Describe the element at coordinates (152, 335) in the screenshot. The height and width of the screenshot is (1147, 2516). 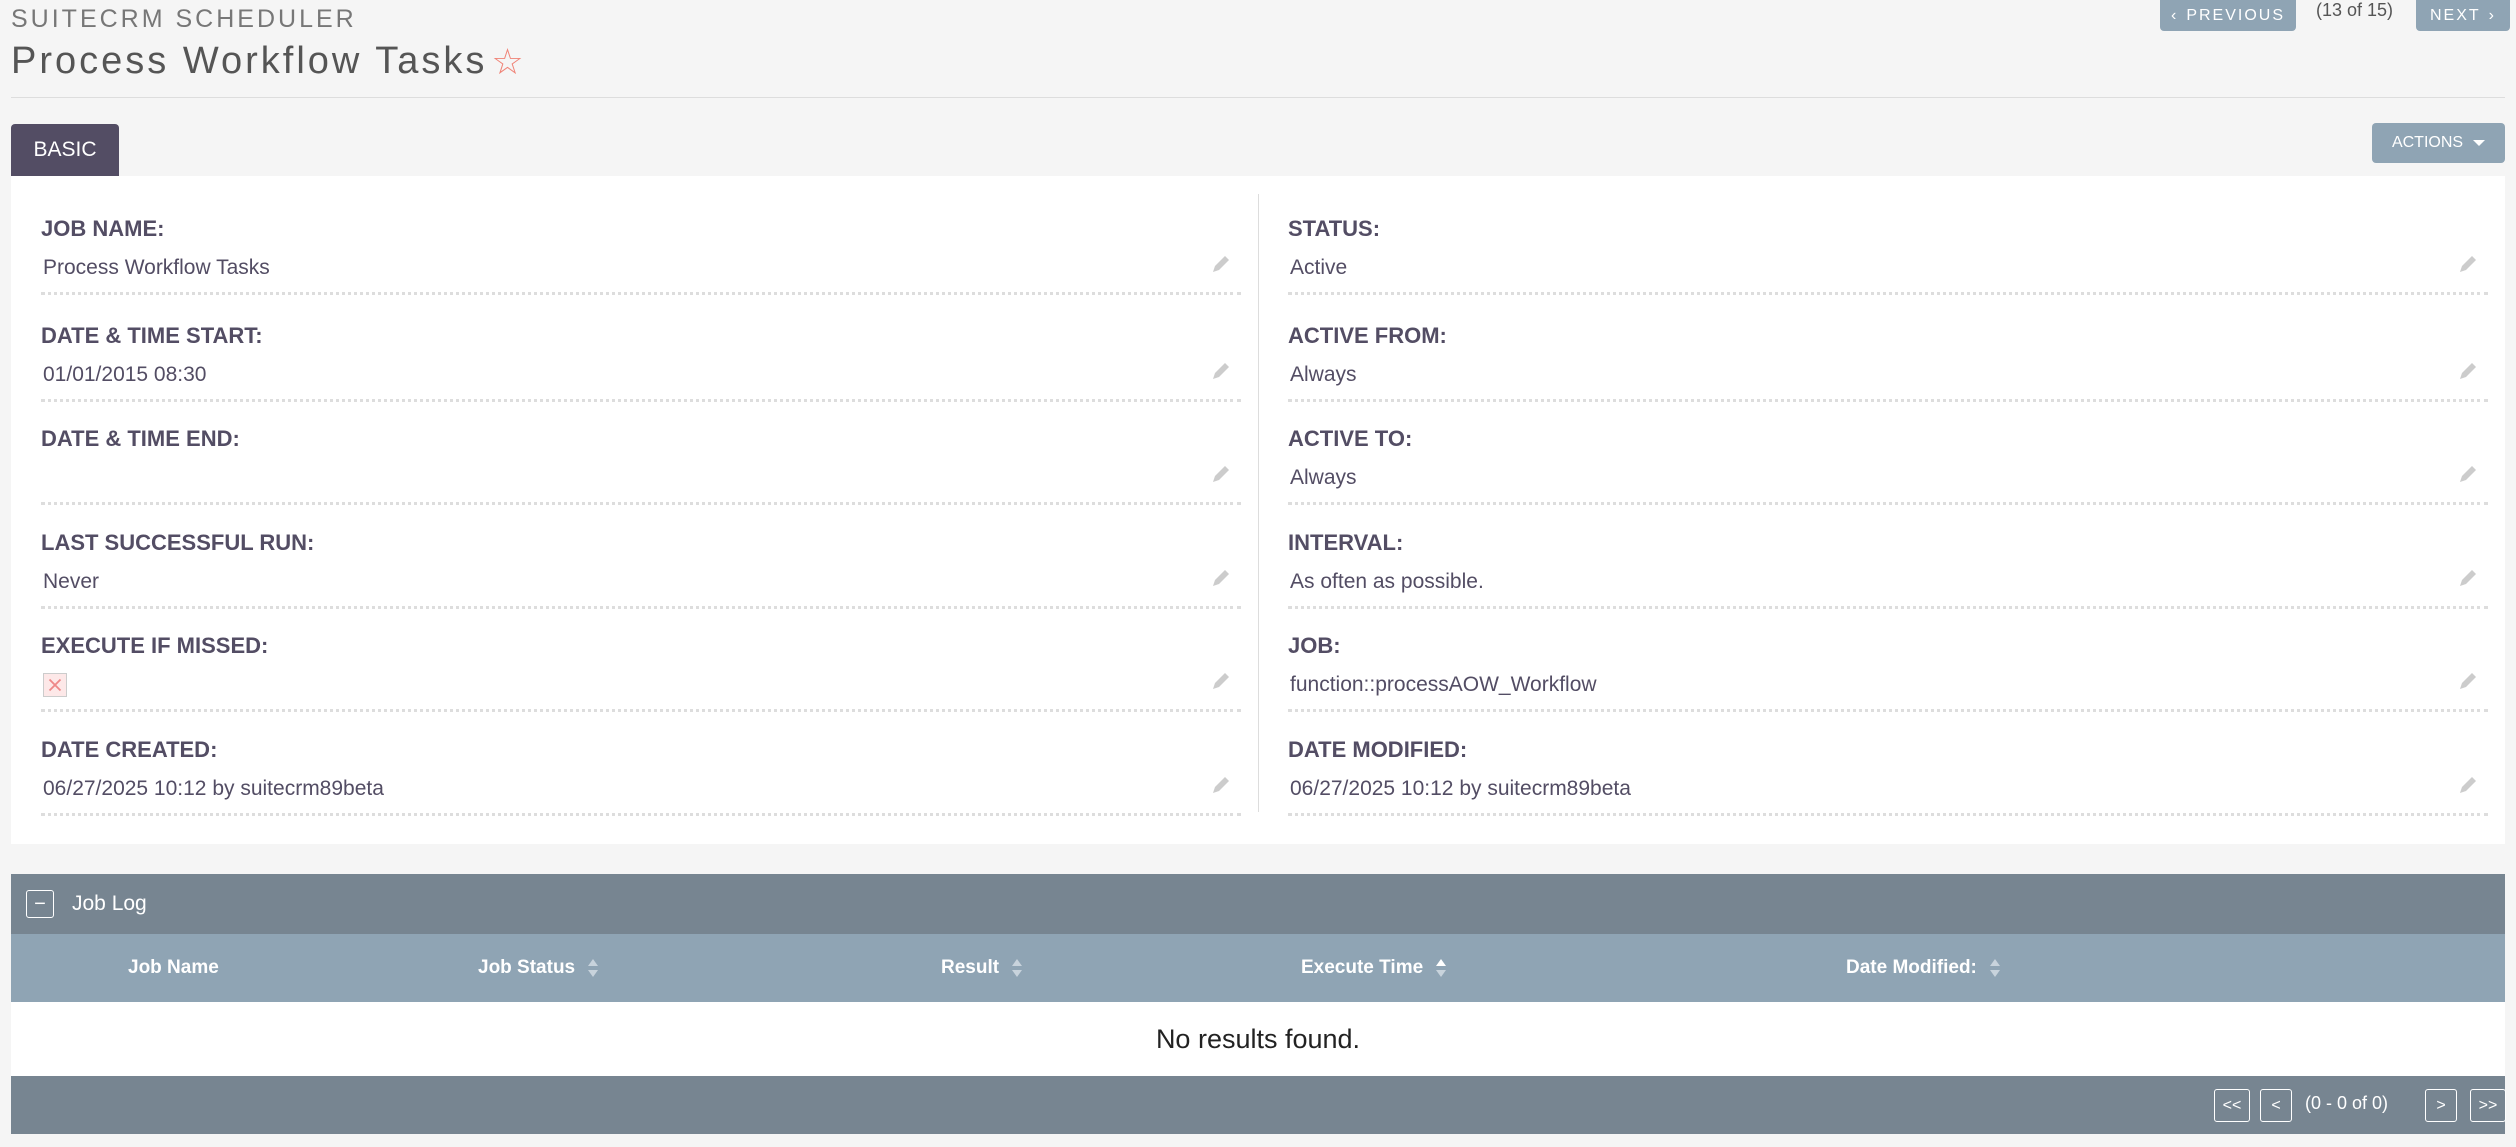
I see `field-label: DATE & TIME START:` at that location.